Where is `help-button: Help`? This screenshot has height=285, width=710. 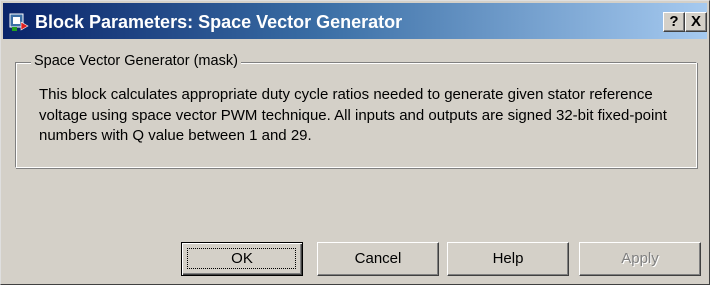 help-button: Help is located at coordinates (508, 259).